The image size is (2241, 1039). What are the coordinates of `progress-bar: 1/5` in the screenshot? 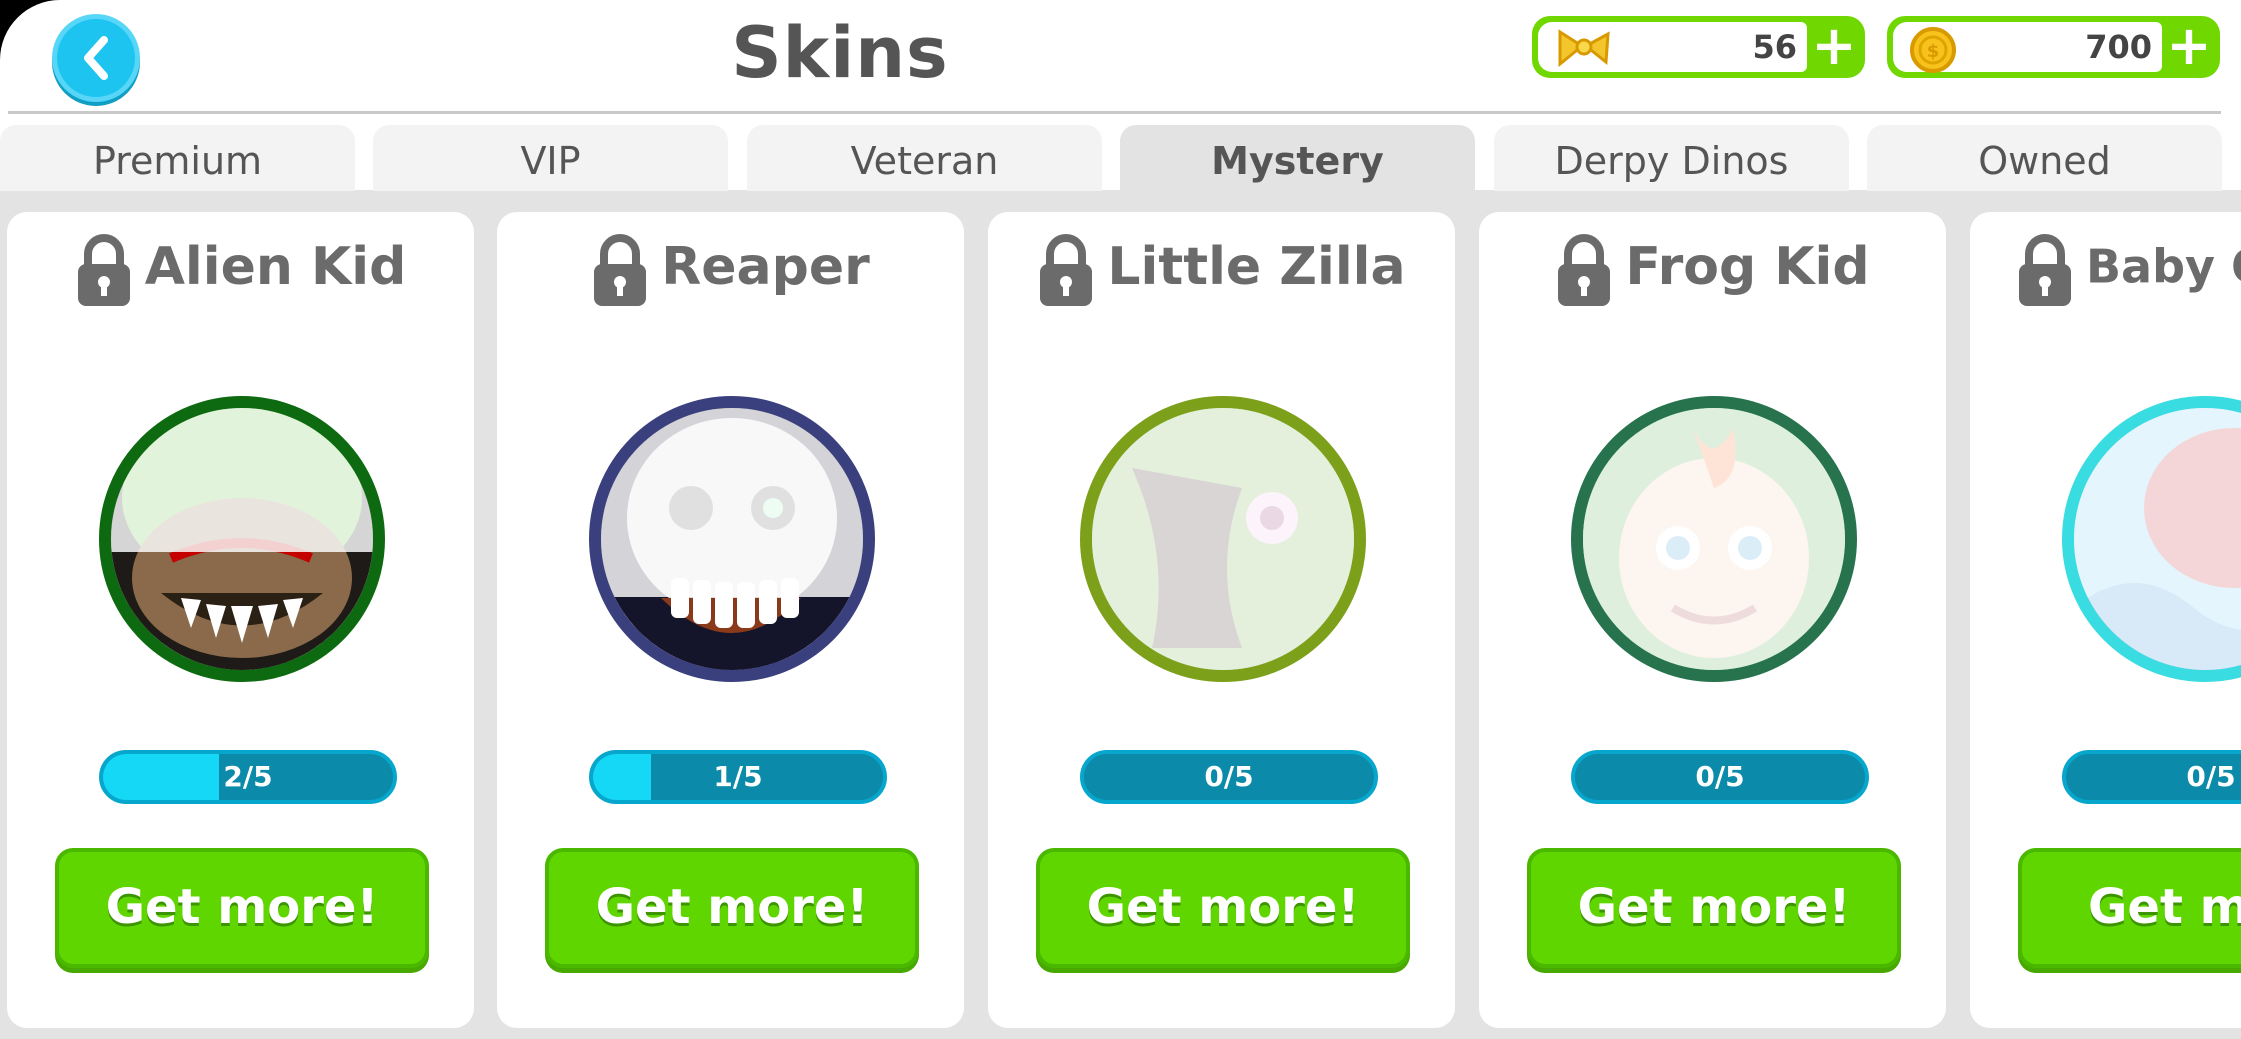 It's located at (738, 777).